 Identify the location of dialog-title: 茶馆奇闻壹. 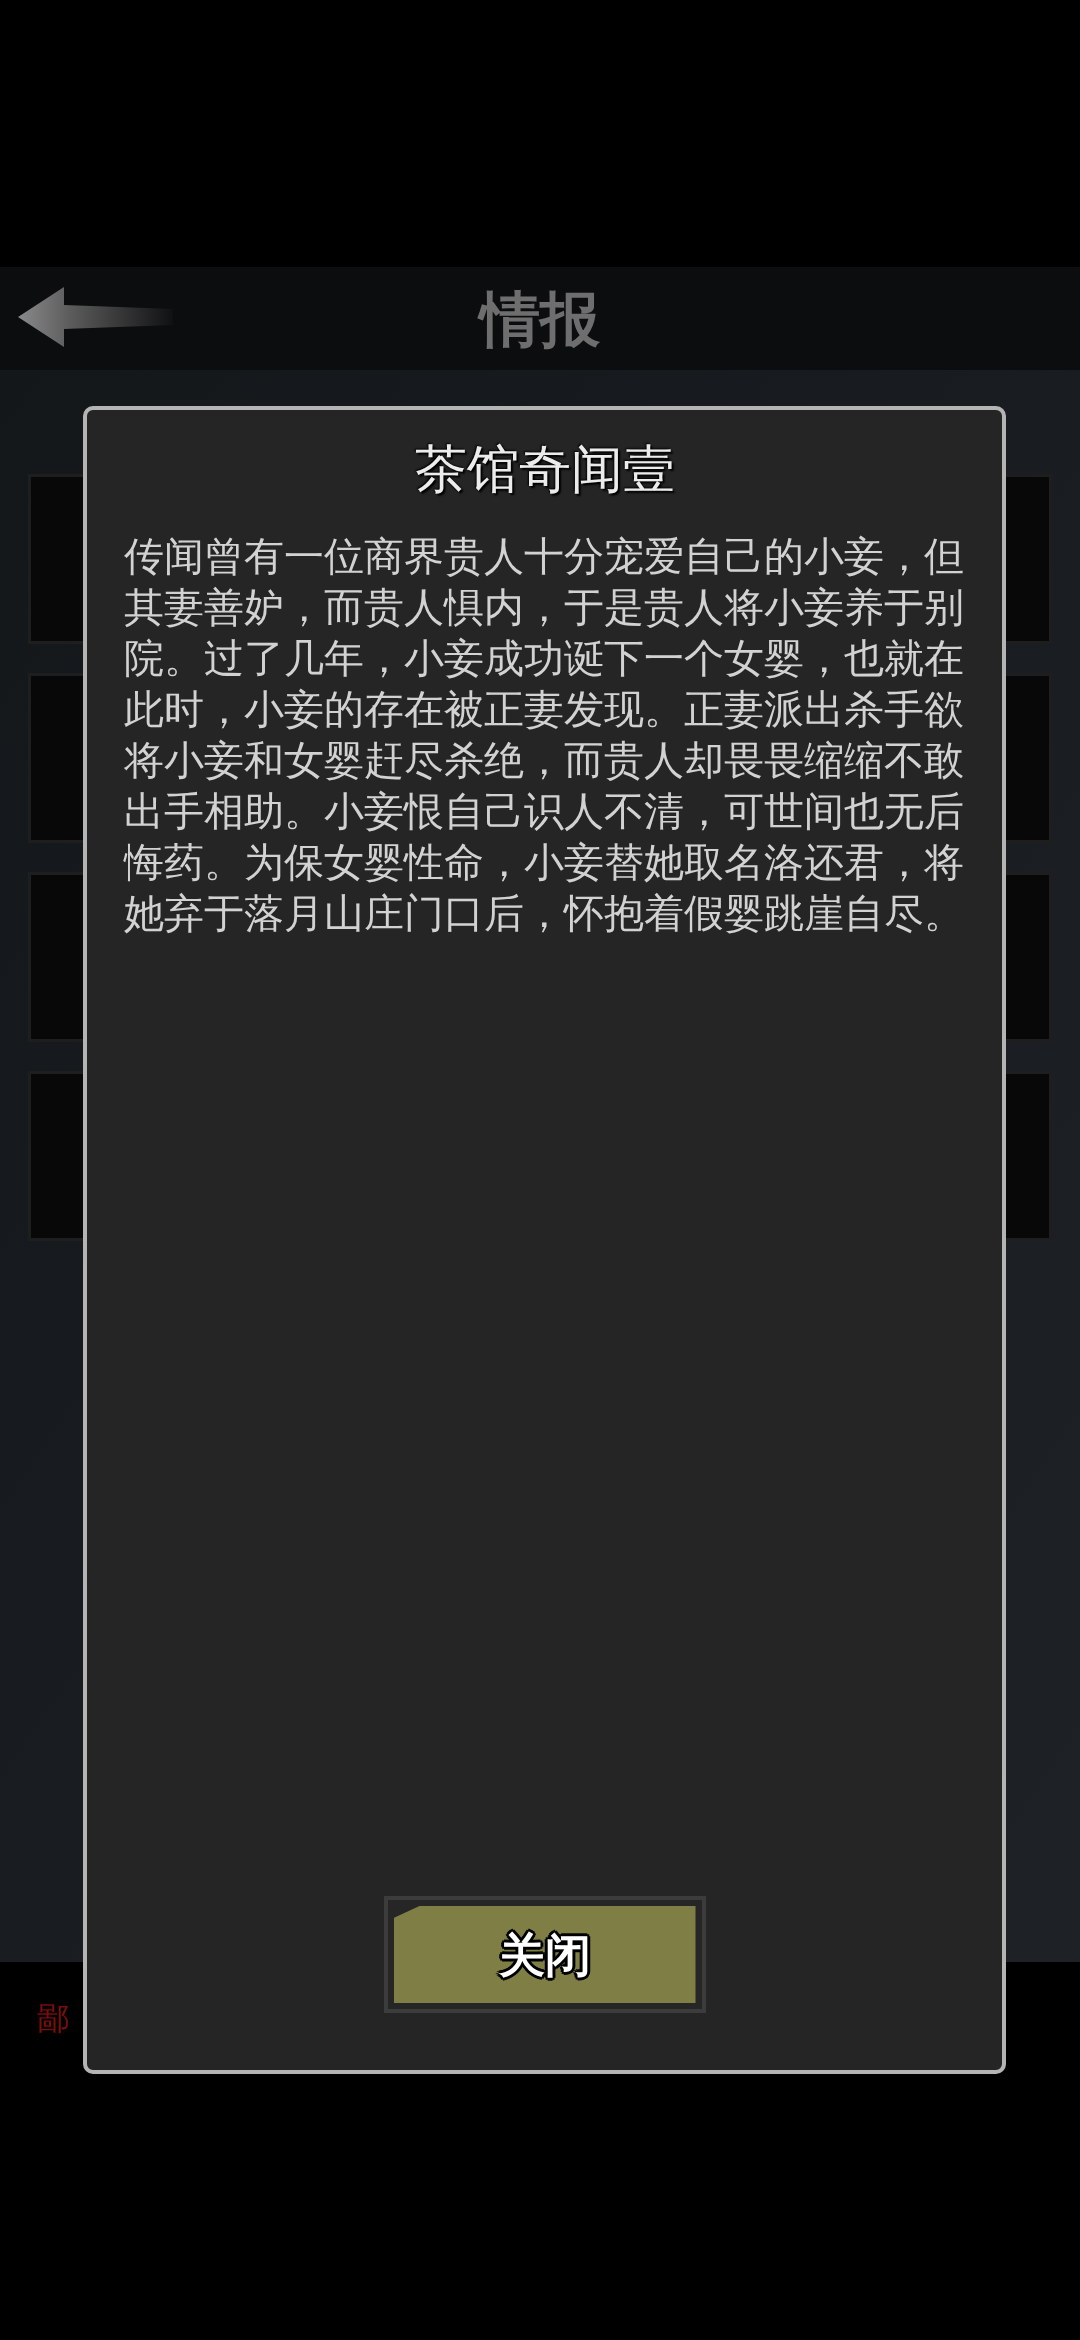
(544, 469).